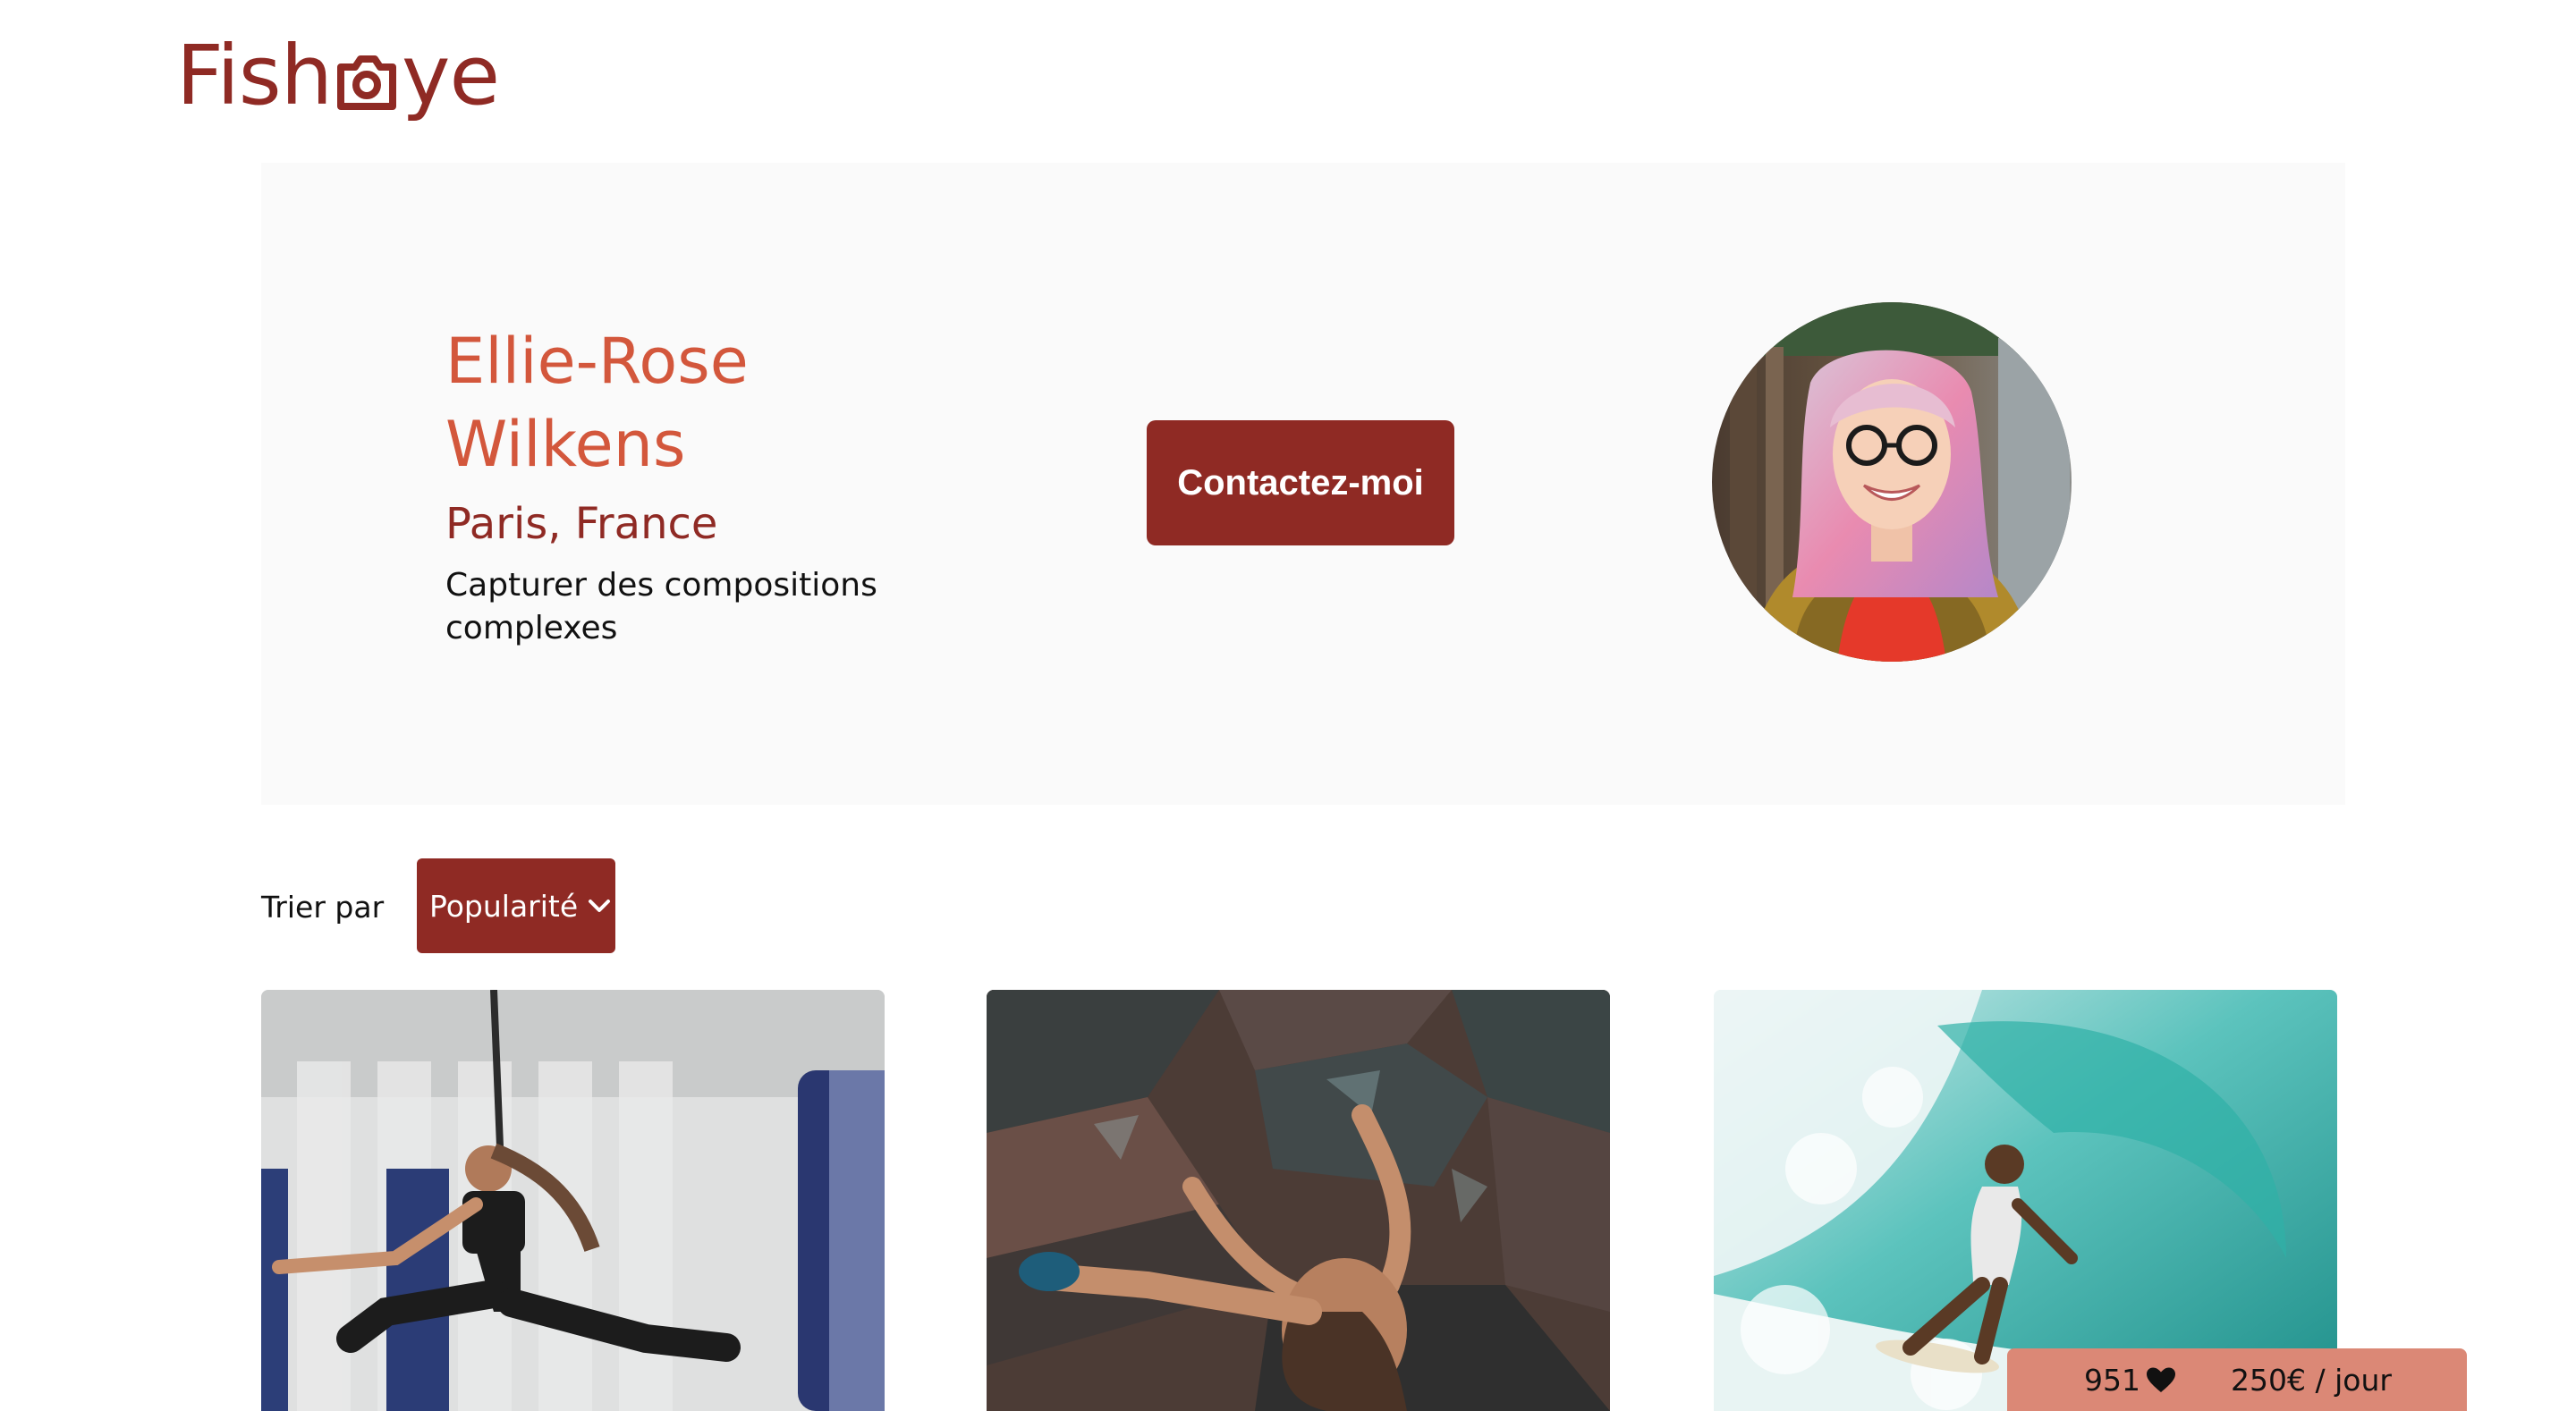 Image resolution: width=2576 pixels, height=1411 pixels. What do you see at coordinates (1300, 483) in the screenshot?
I see `contact-button: Contactez-moi` at bounding box center [1300, 483].